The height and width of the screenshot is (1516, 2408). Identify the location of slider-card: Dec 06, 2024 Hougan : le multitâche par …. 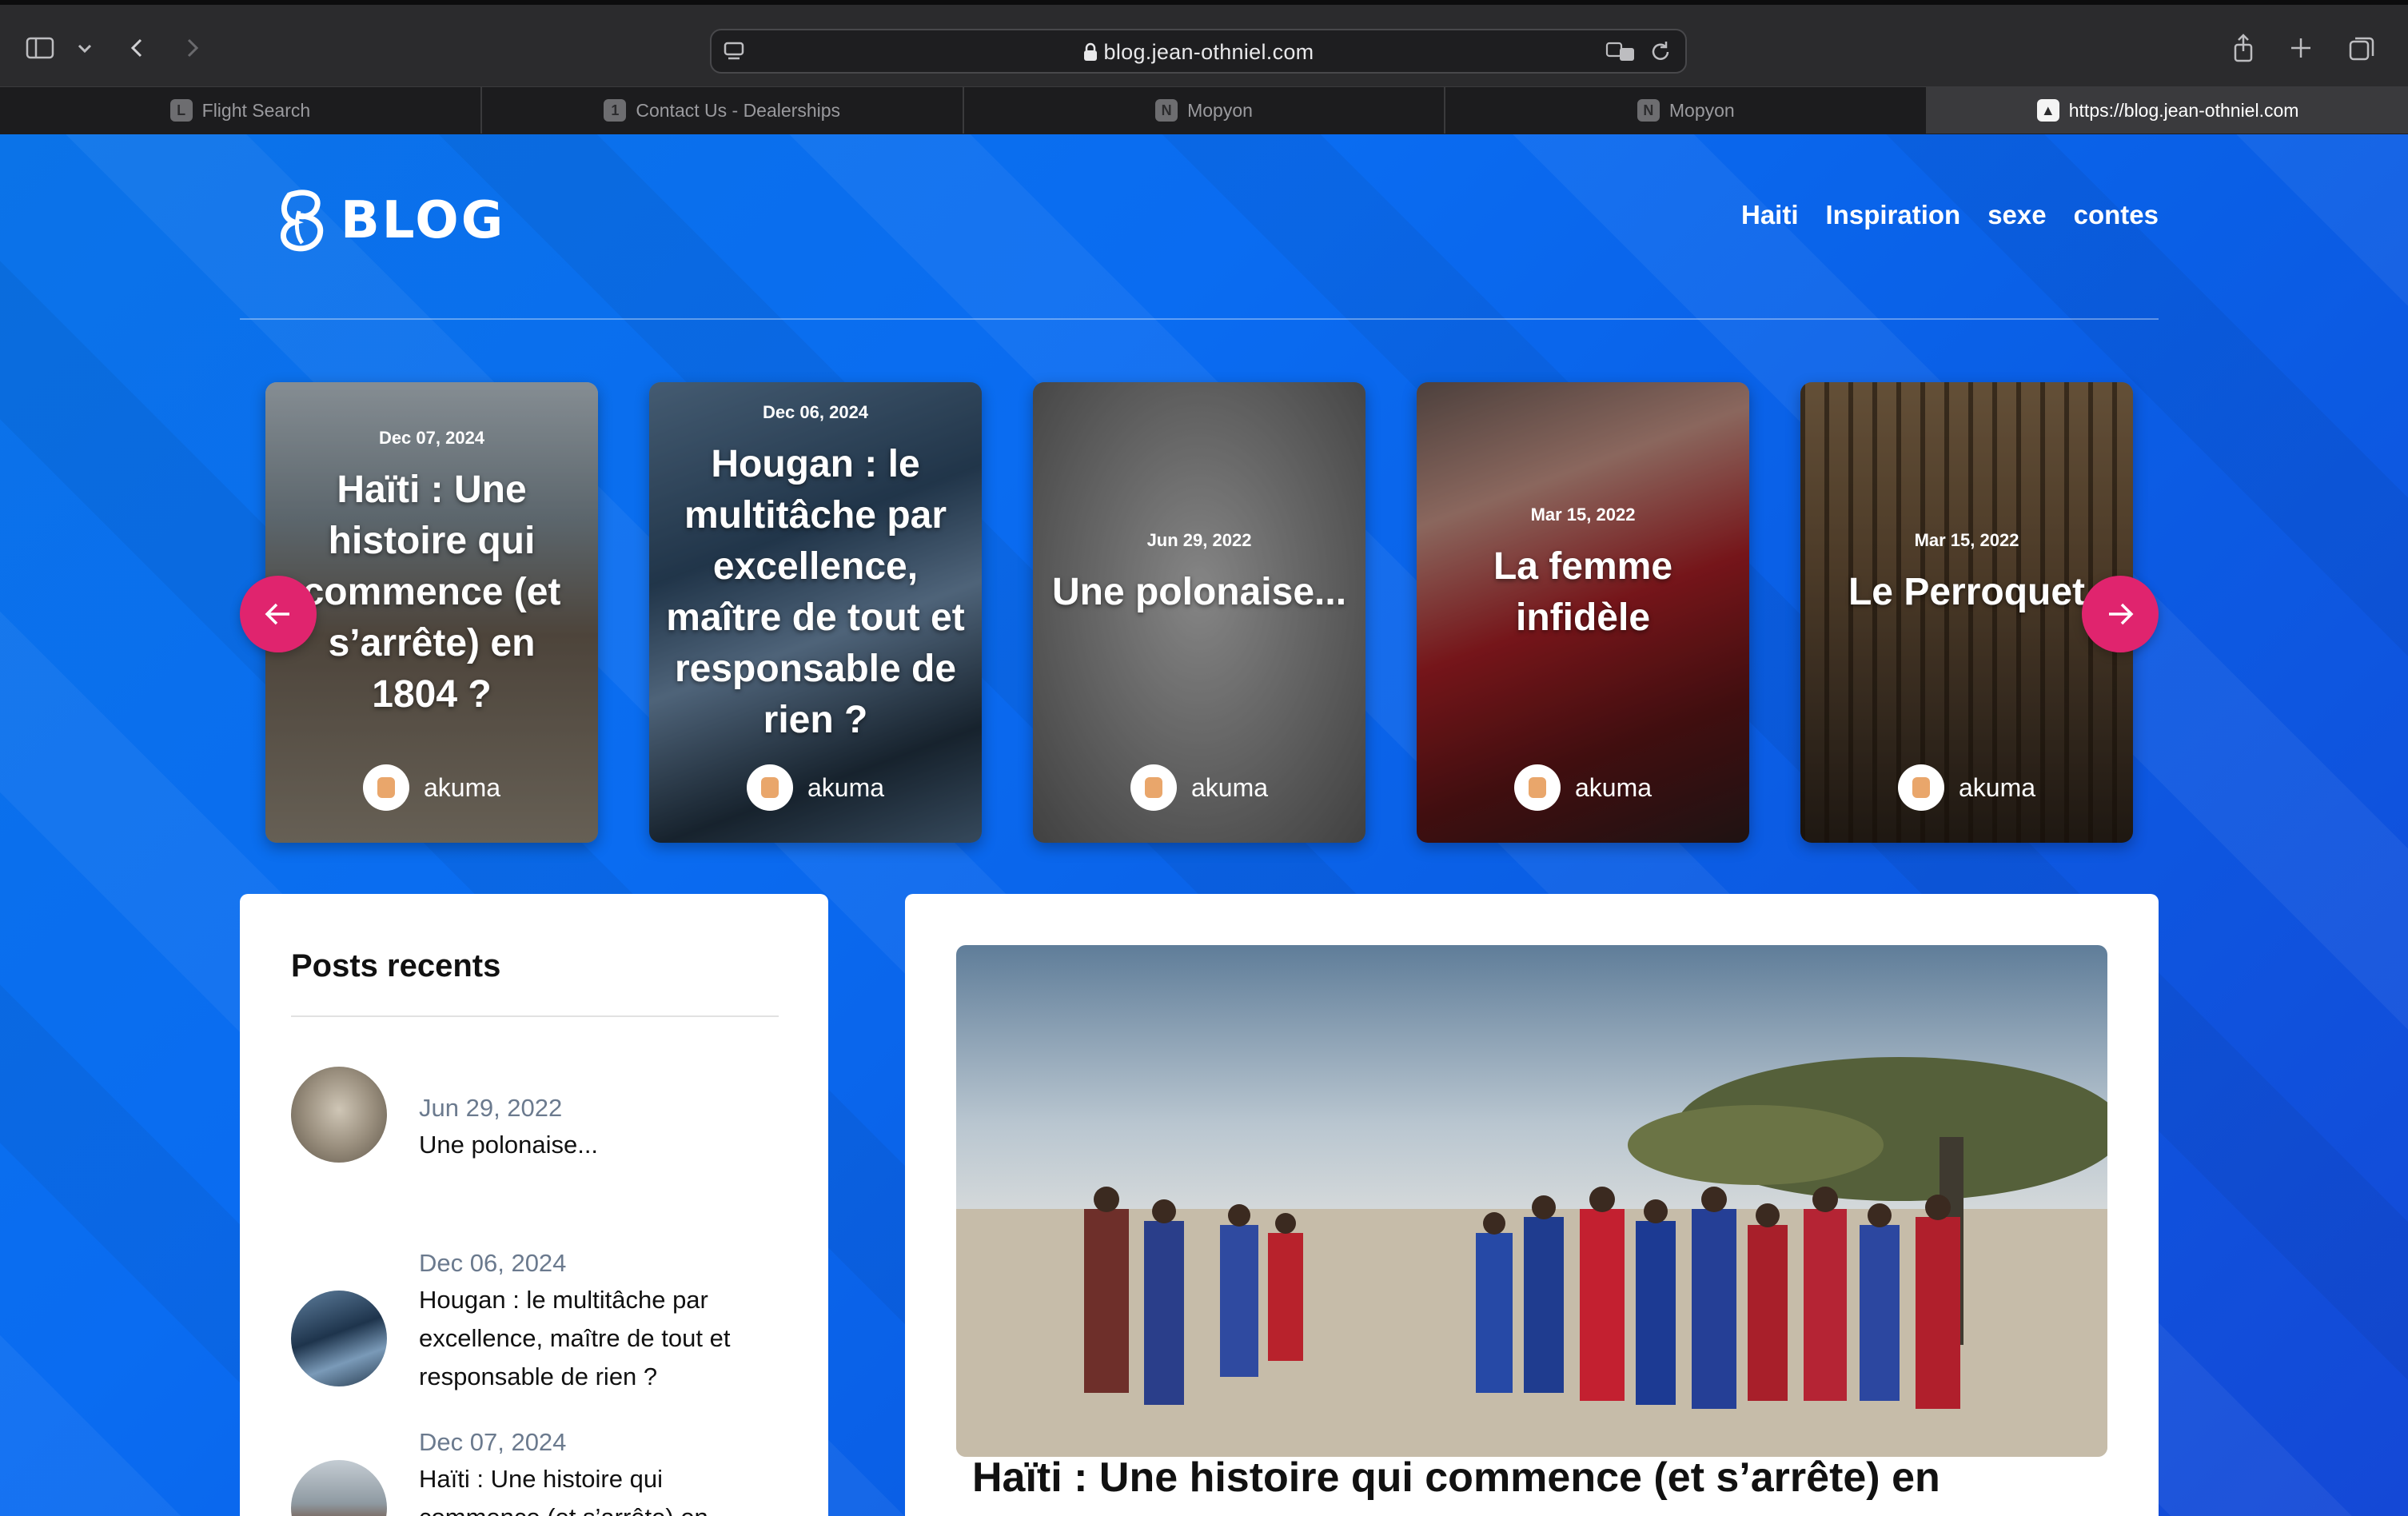
(815, 612).